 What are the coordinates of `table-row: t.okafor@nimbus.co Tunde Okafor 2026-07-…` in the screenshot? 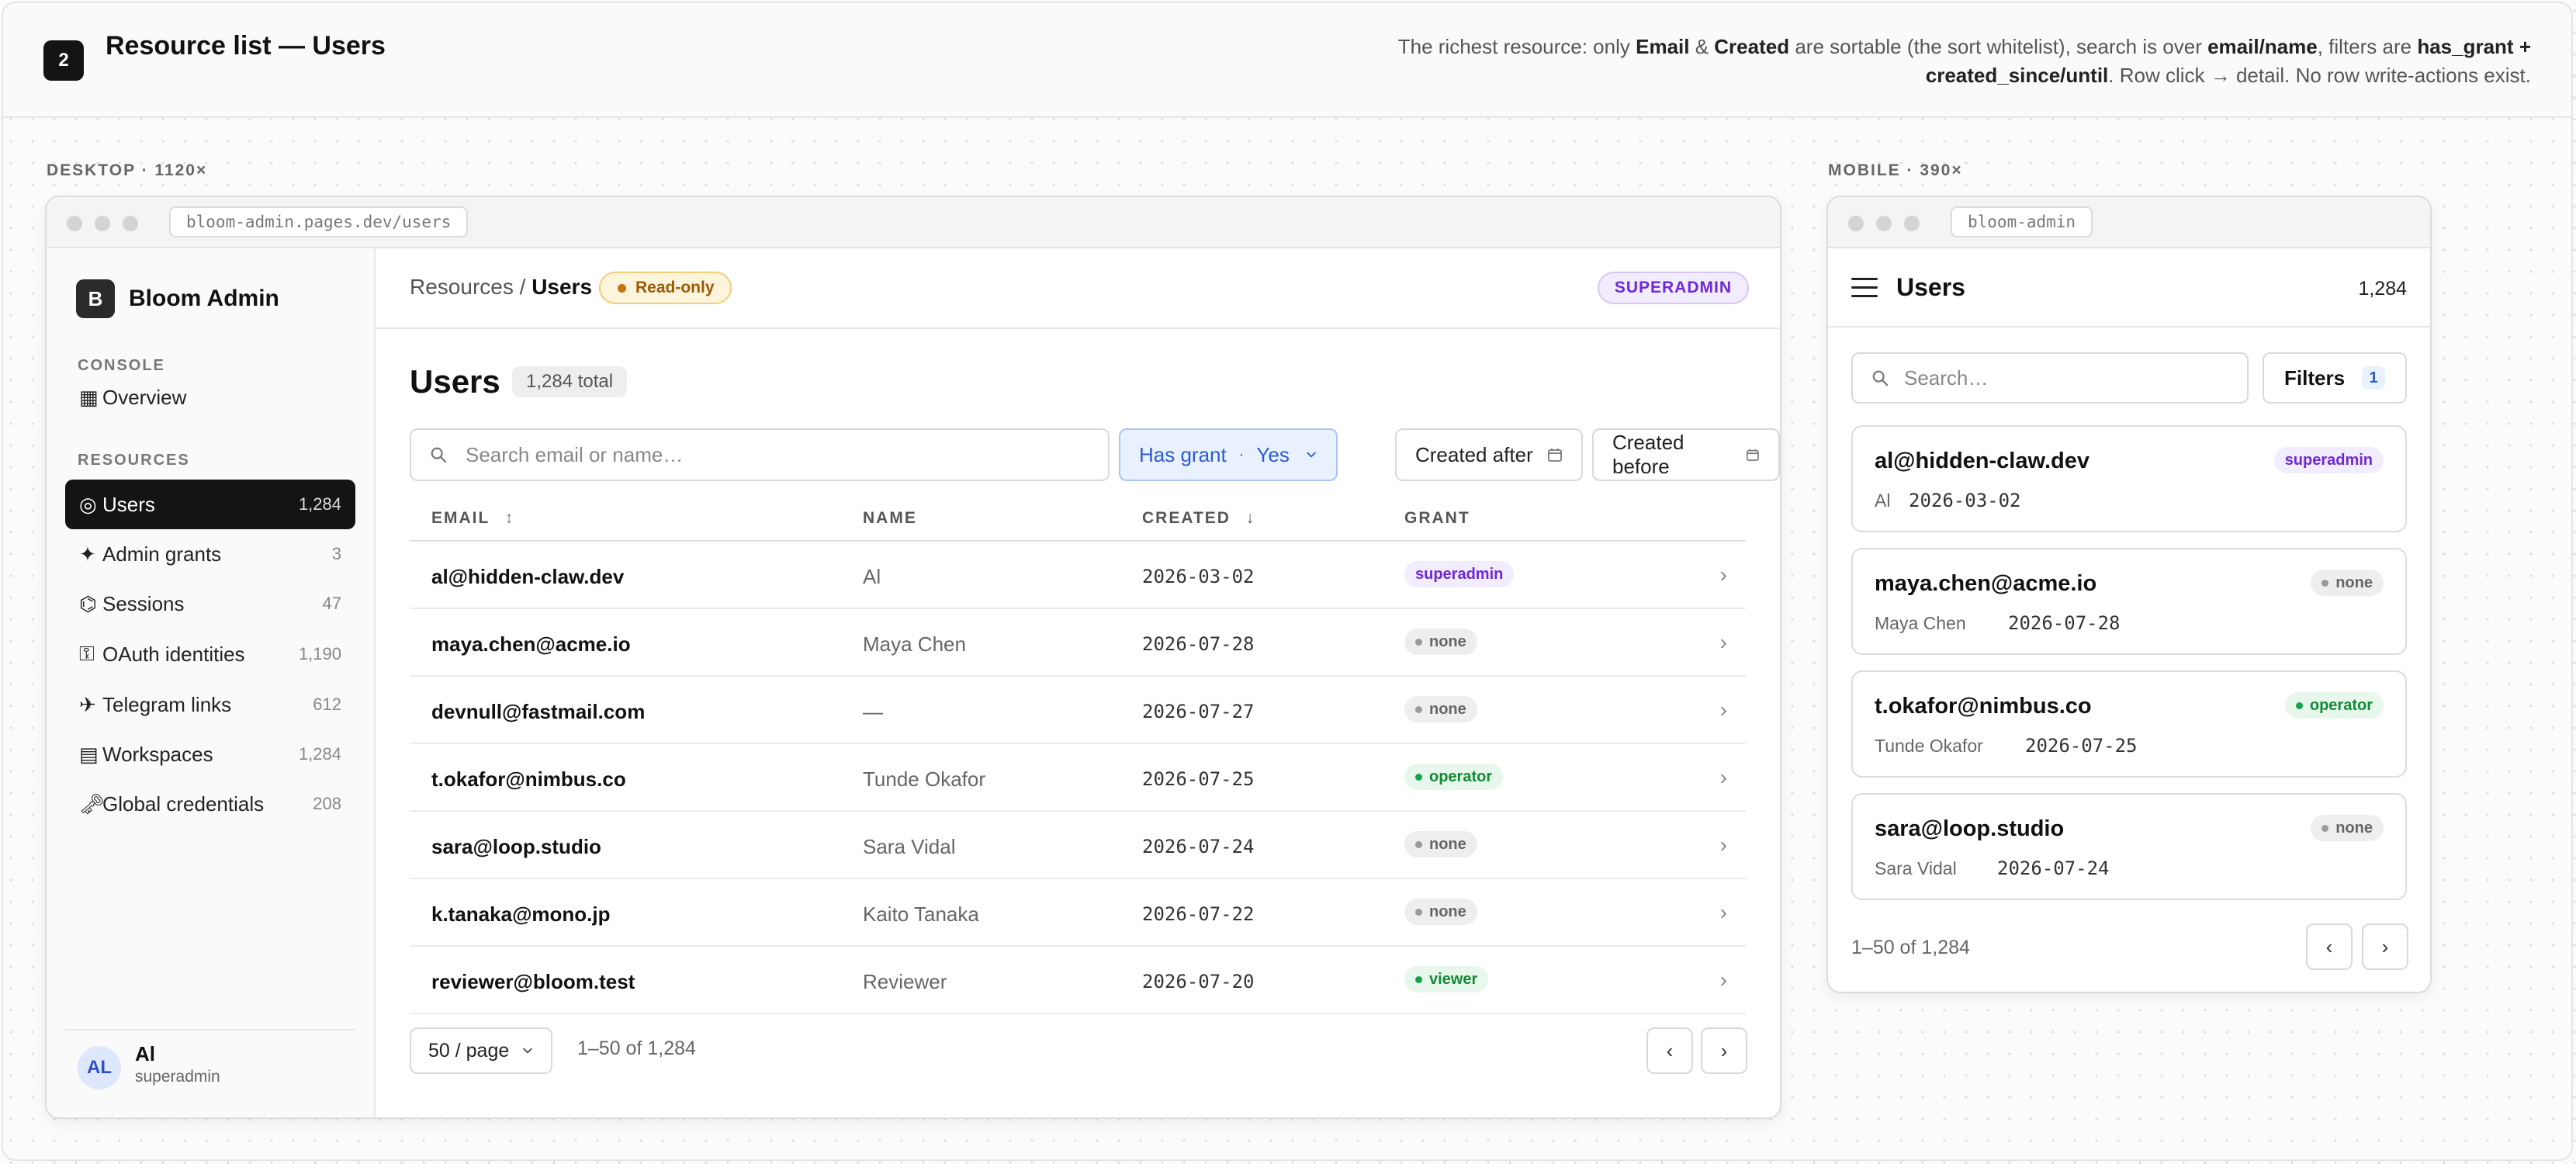 It's located at (1078, 778).